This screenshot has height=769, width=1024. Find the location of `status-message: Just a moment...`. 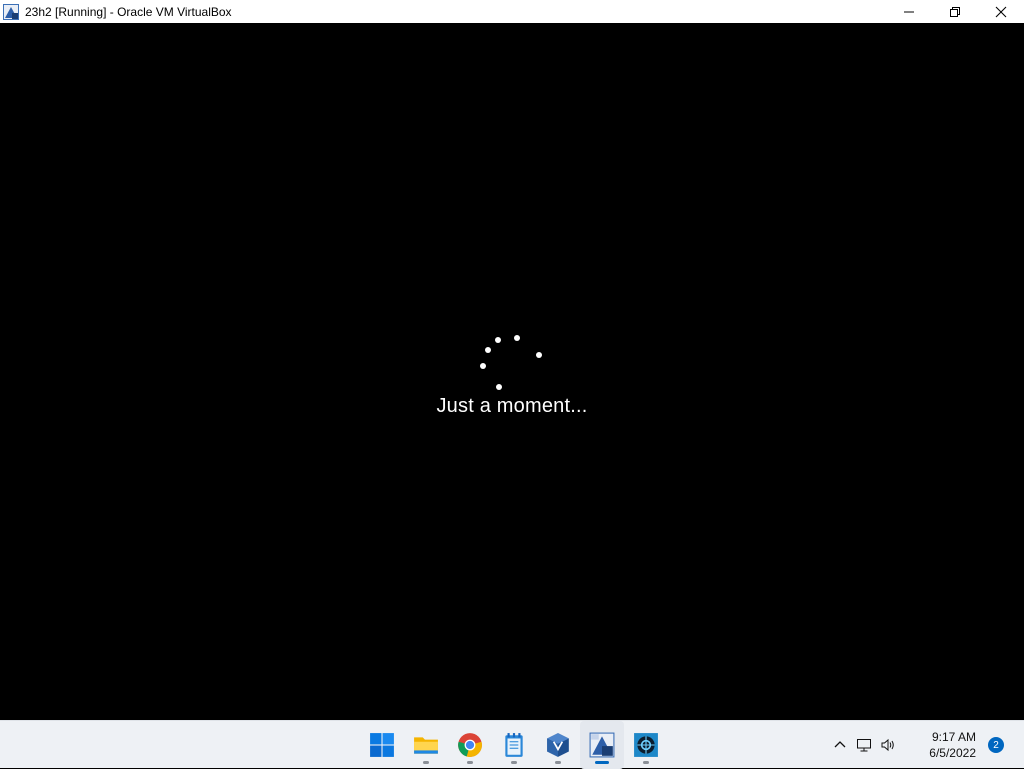

status-message: Just a moment... is located at coordinates (512, 406).